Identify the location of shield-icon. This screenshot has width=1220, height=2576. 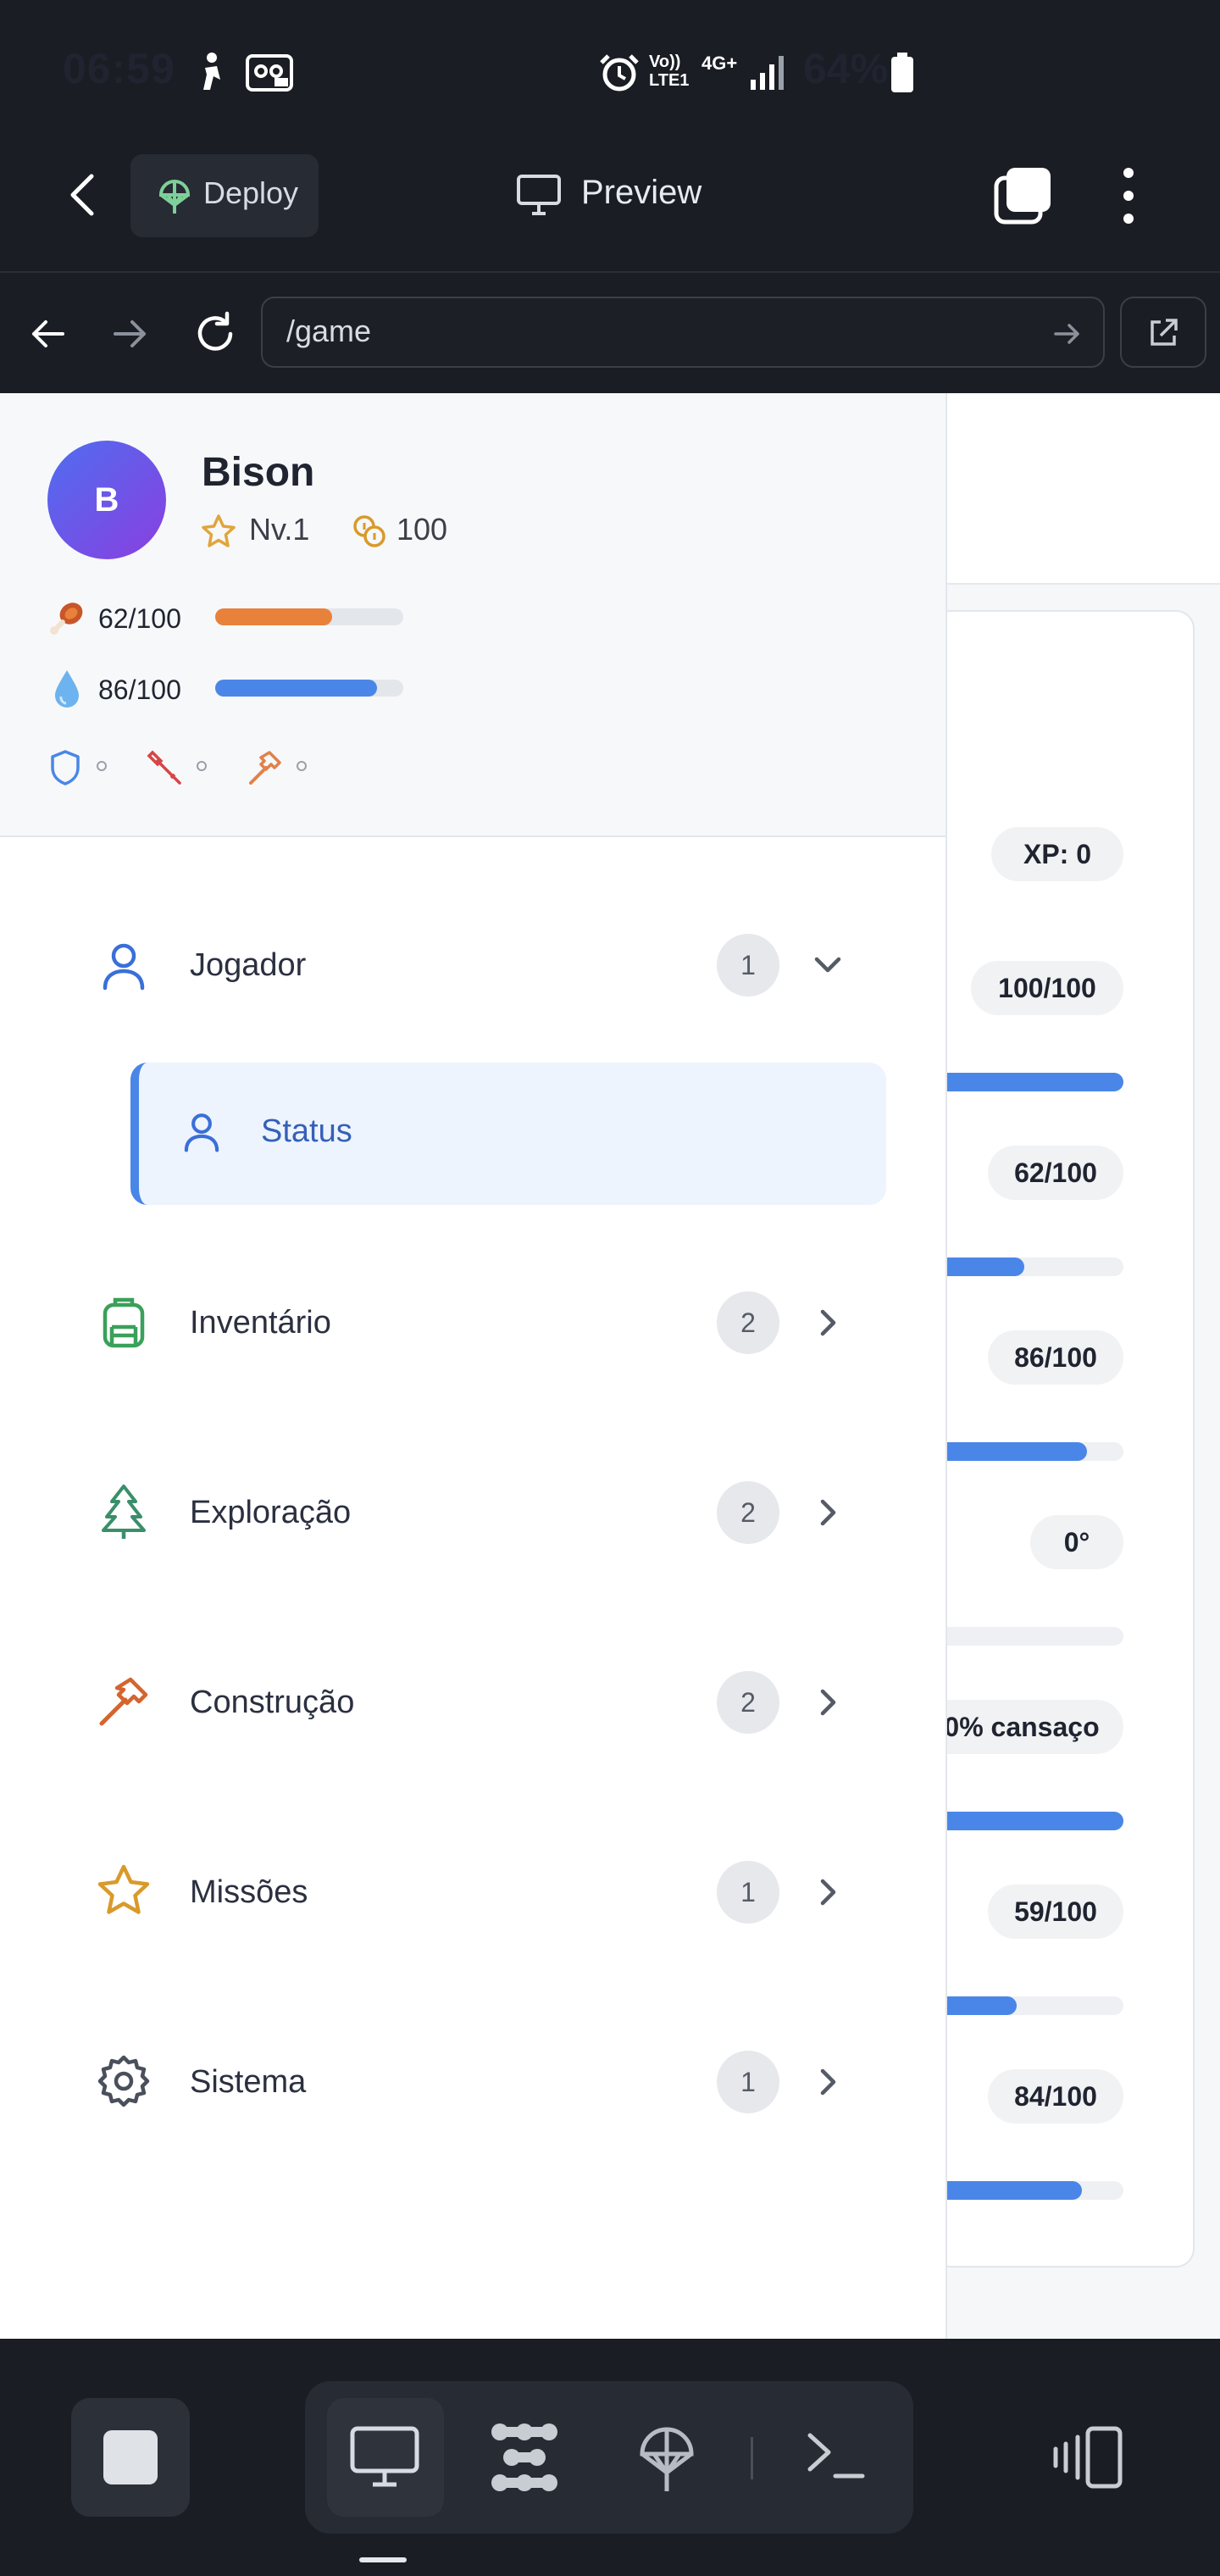
(65, 768).